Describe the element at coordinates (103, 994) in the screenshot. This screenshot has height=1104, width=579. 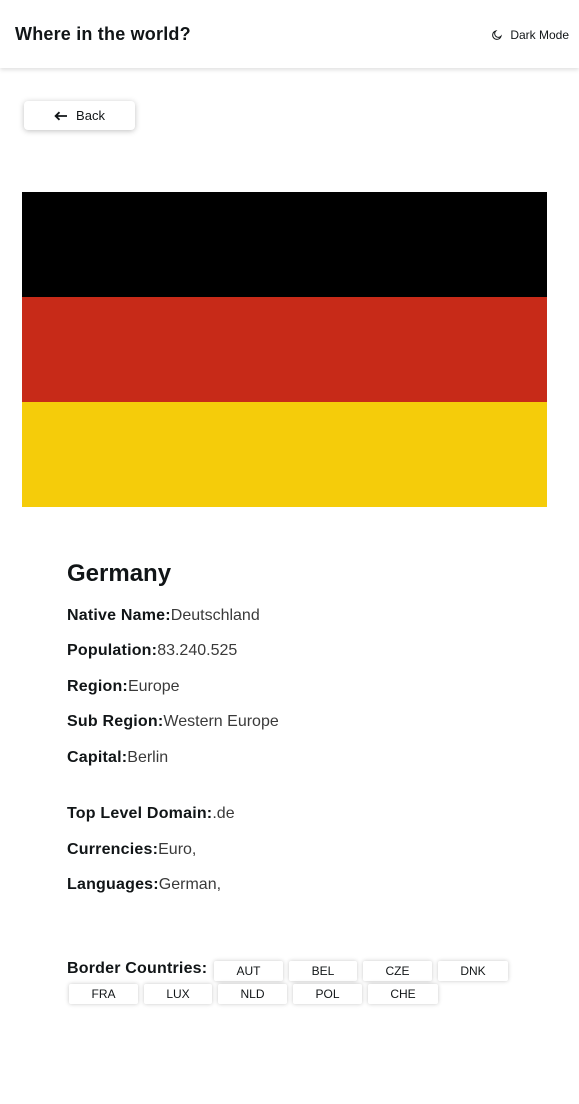
I see `border-country-chip: FRA` at that location.